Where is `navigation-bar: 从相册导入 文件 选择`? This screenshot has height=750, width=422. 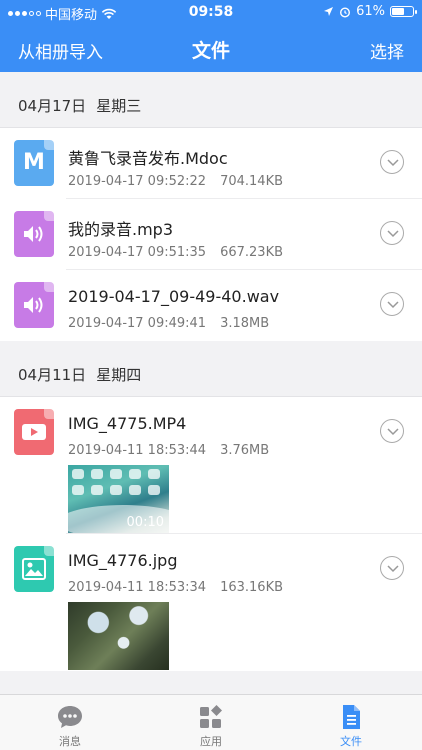 navigation-bar: 从相册导入 文件 选择 is located at coordinates (211, 48).